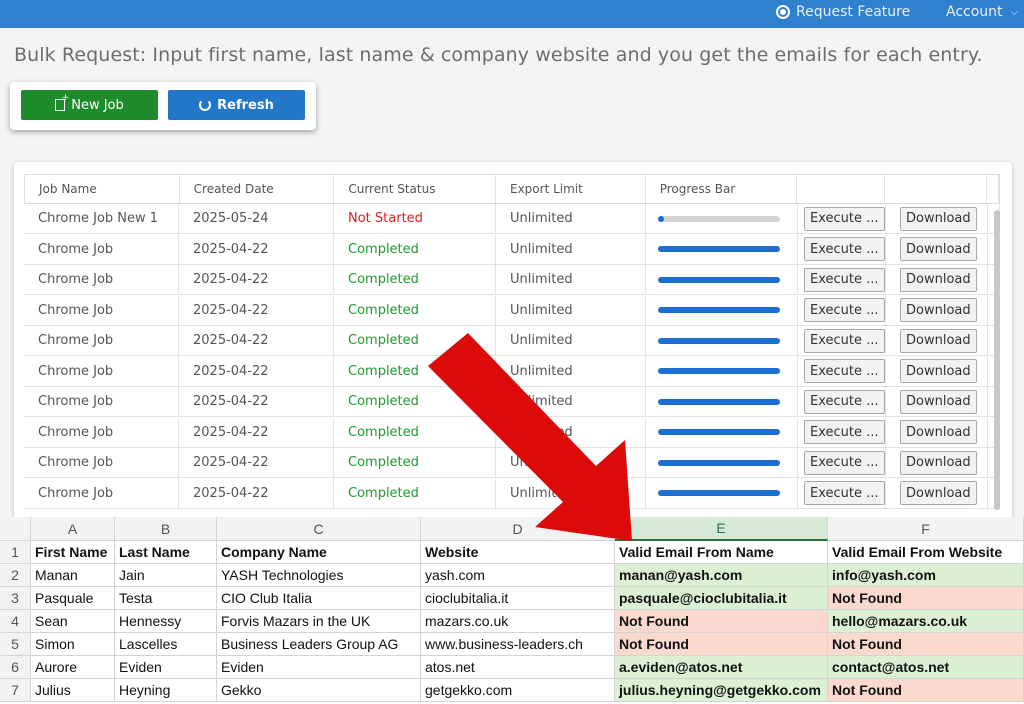  Describe the element at coordinates (73, 575) in the screenshot. I see `sheet-cell: Manan` at that location.